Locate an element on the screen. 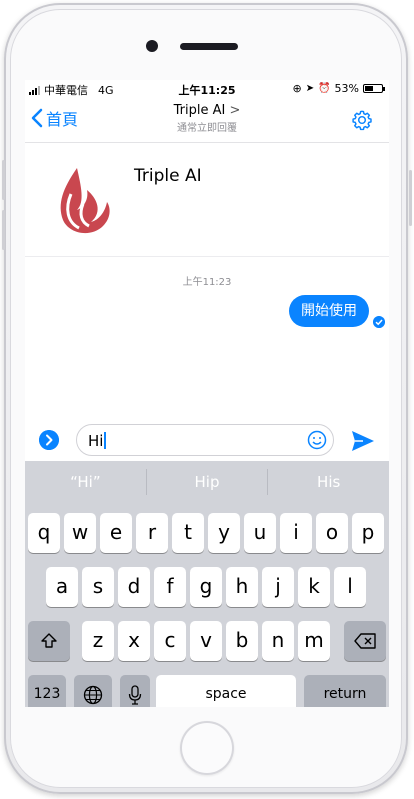  text-caret is located at coordinates (105, 440).